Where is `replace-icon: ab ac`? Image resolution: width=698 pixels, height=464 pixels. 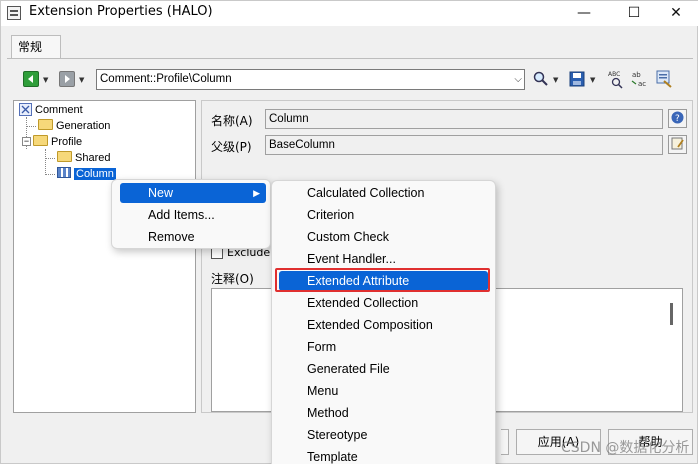
replace-icon: ab ac is located at coordinates (640, 79).